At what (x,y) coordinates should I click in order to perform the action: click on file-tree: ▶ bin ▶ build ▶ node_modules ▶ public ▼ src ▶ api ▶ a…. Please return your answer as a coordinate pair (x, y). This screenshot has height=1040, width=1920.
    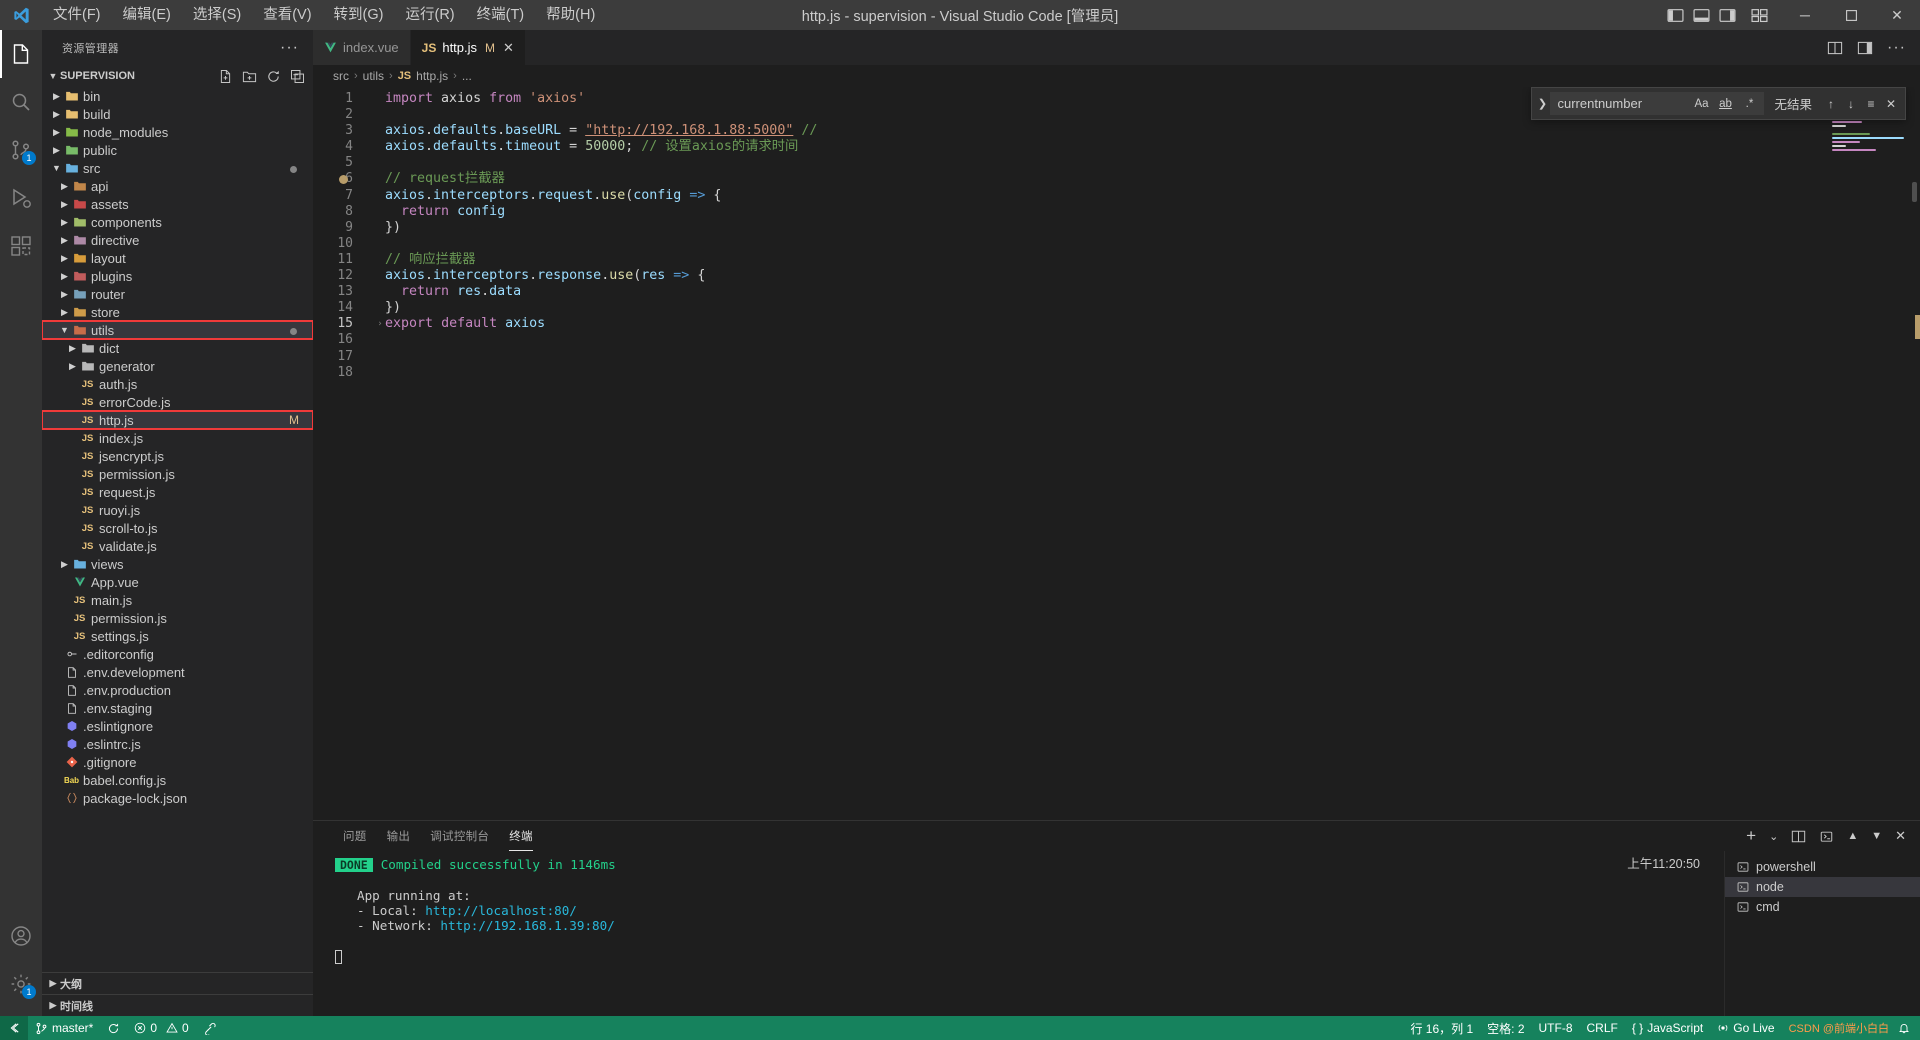
    Looking at the image, I should click on (177, 529).